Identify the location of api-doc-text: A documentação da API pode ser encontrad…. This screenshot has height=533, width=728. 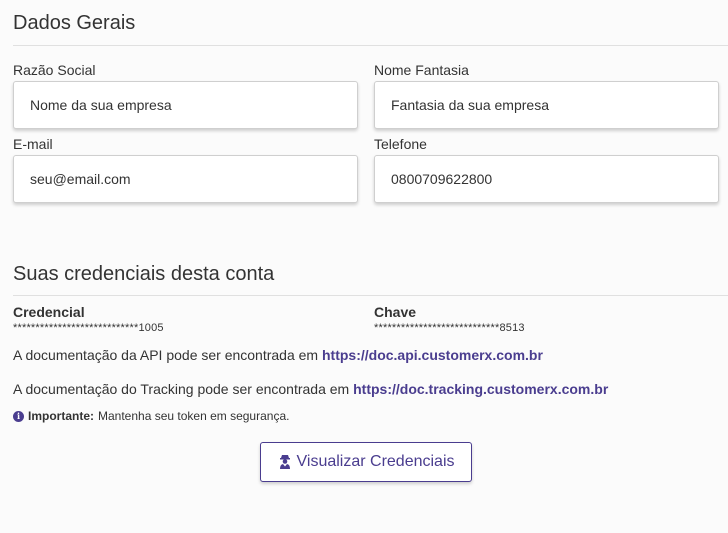
(167, 355).